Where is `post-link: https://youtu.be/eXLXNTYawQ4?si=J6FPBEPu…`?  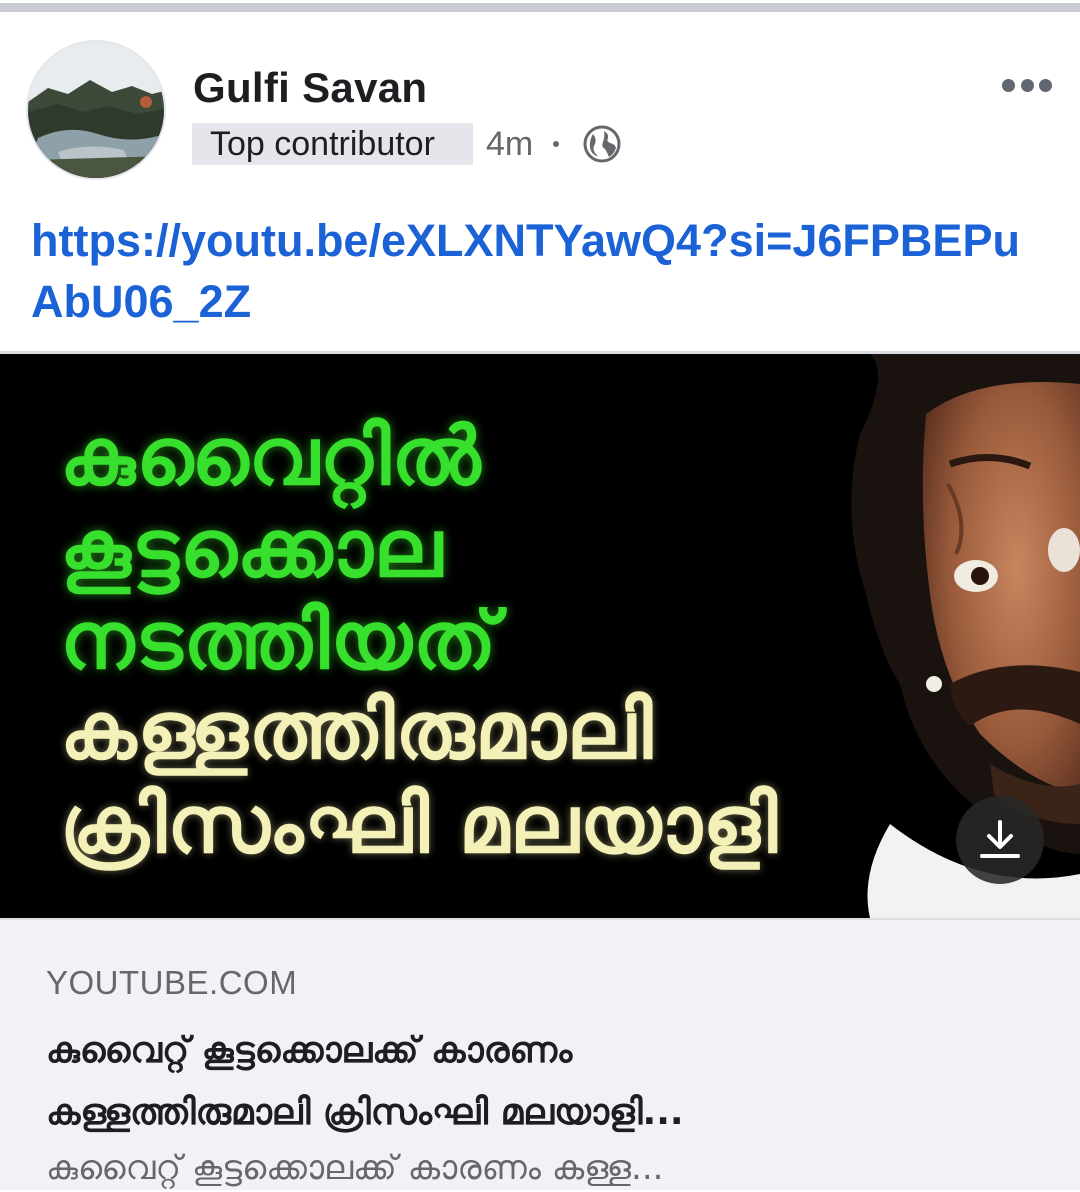 post-link: https://youtu.be/eXLXNTYawQ4?si=J6FPBEPu… is located at coordinates (541, 271).